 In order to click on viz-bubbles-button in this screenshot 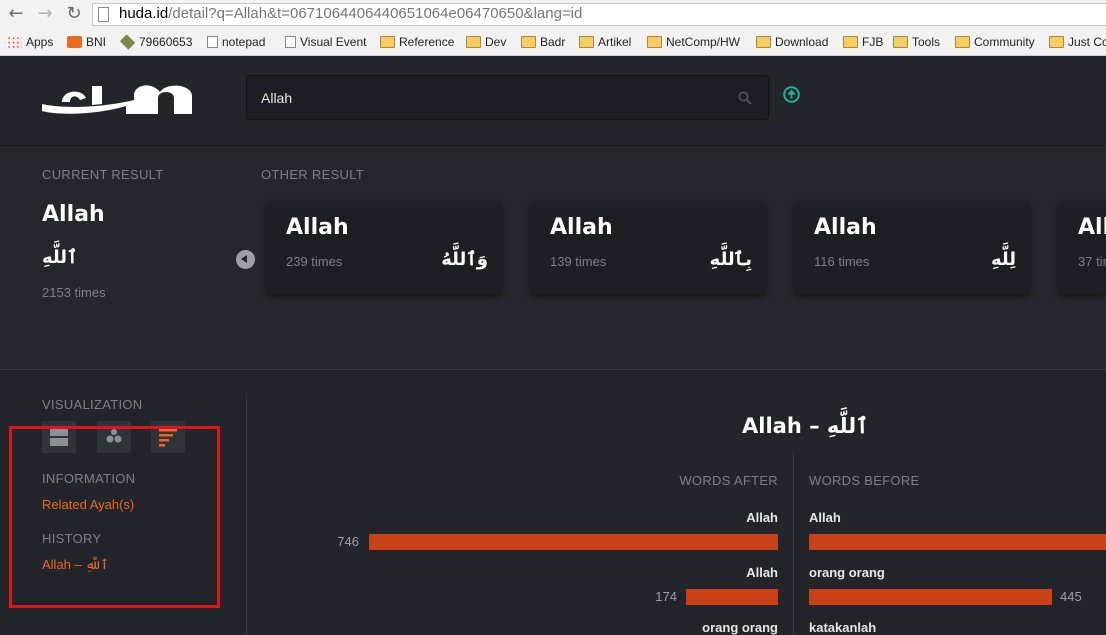, I will do `click(114, 437)`.